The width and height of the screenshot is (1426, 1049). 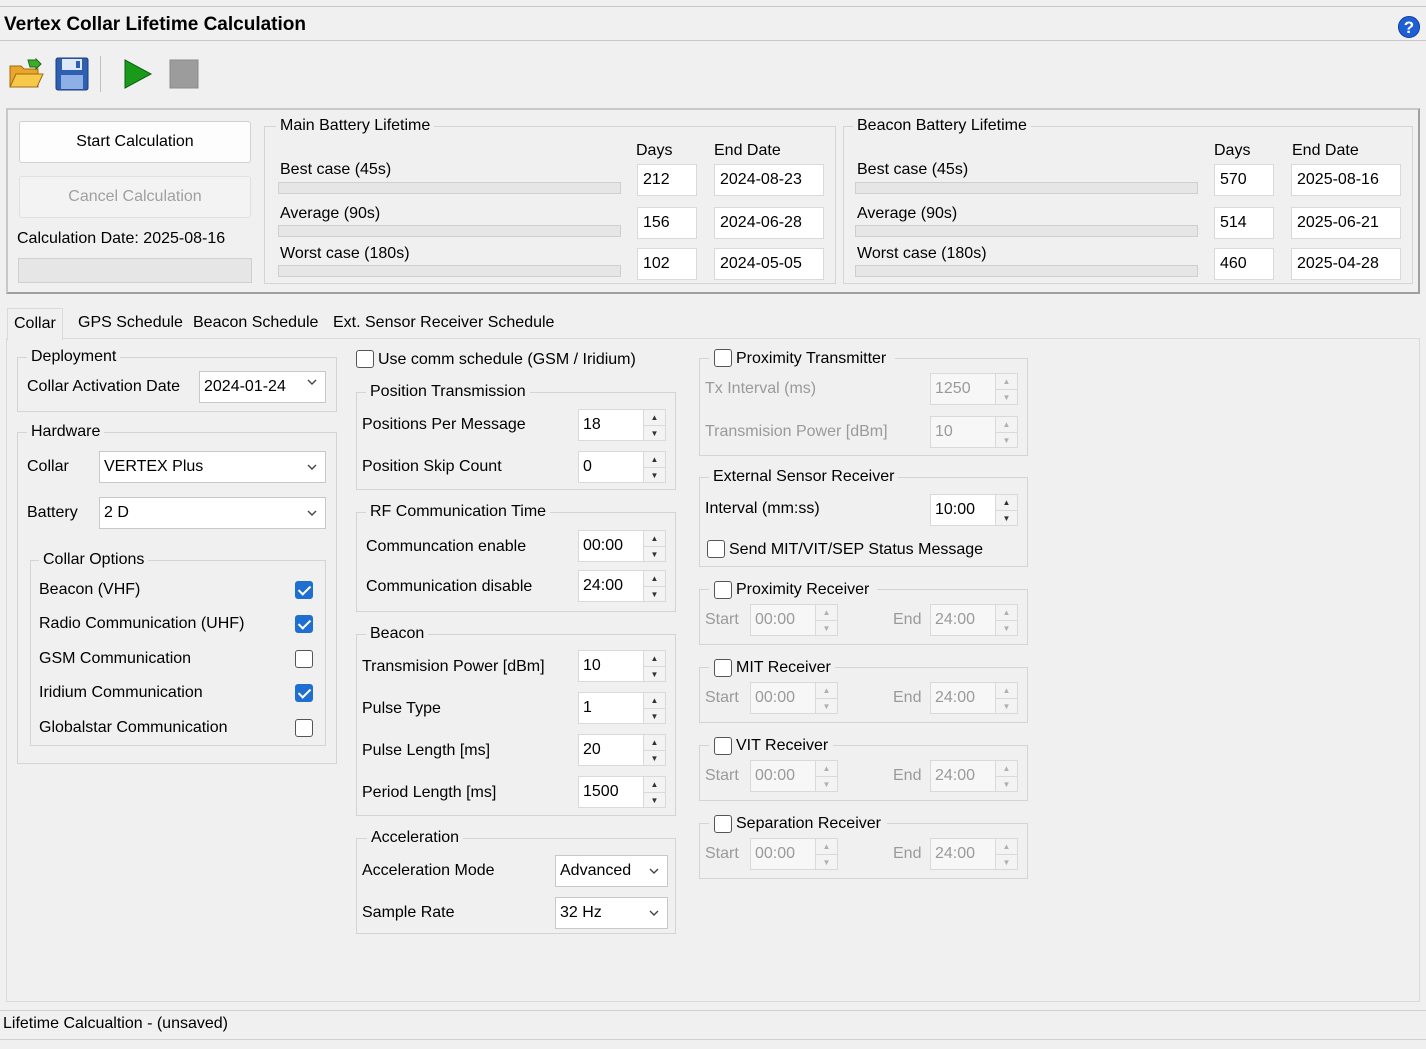 I want to click on pulse-length-spinner: 20 ▲ ▼, so click(x=622, y=750).